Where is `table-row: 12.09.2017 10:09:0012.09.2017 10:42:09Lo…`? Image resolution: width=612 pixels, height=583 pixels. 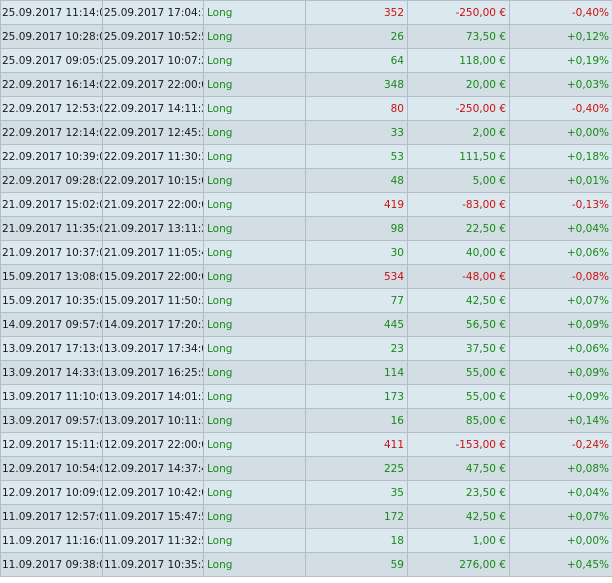
table-row: 12.09.2017 10:09:0012.09.2017 10:42:09Lo… is located at coordinates (306, 492).